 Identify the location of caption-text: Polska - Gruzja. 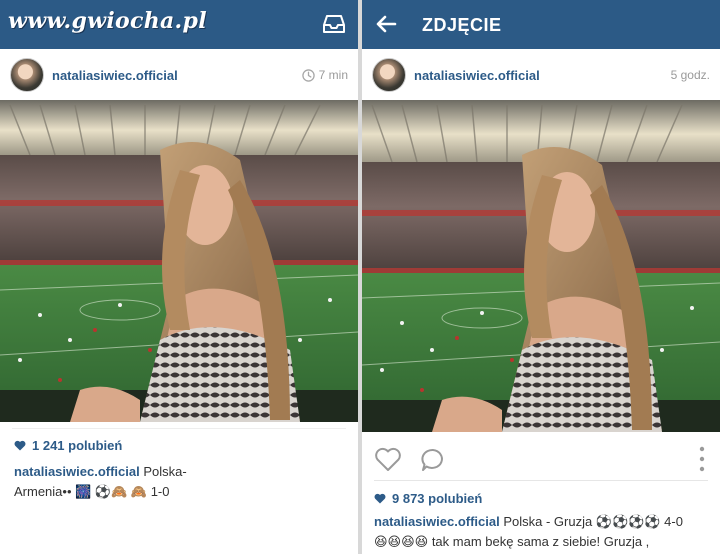
(547, 521).